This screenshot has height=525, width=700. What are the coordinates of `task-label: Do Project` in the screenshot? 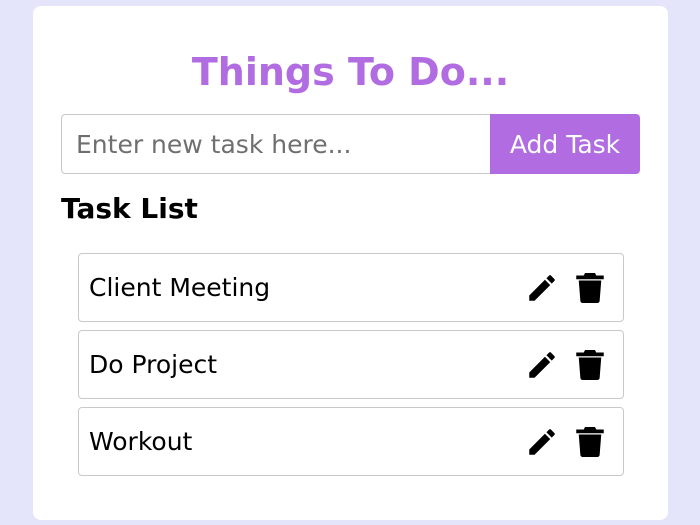 It's located at (153, 364).